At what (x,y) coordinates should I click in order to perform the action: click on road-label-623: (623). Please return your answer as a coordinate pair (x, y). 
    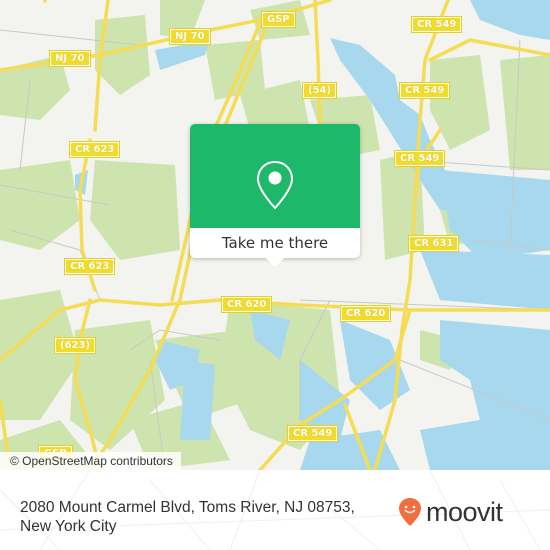
    Looking at the image, I should click on (75, 345).